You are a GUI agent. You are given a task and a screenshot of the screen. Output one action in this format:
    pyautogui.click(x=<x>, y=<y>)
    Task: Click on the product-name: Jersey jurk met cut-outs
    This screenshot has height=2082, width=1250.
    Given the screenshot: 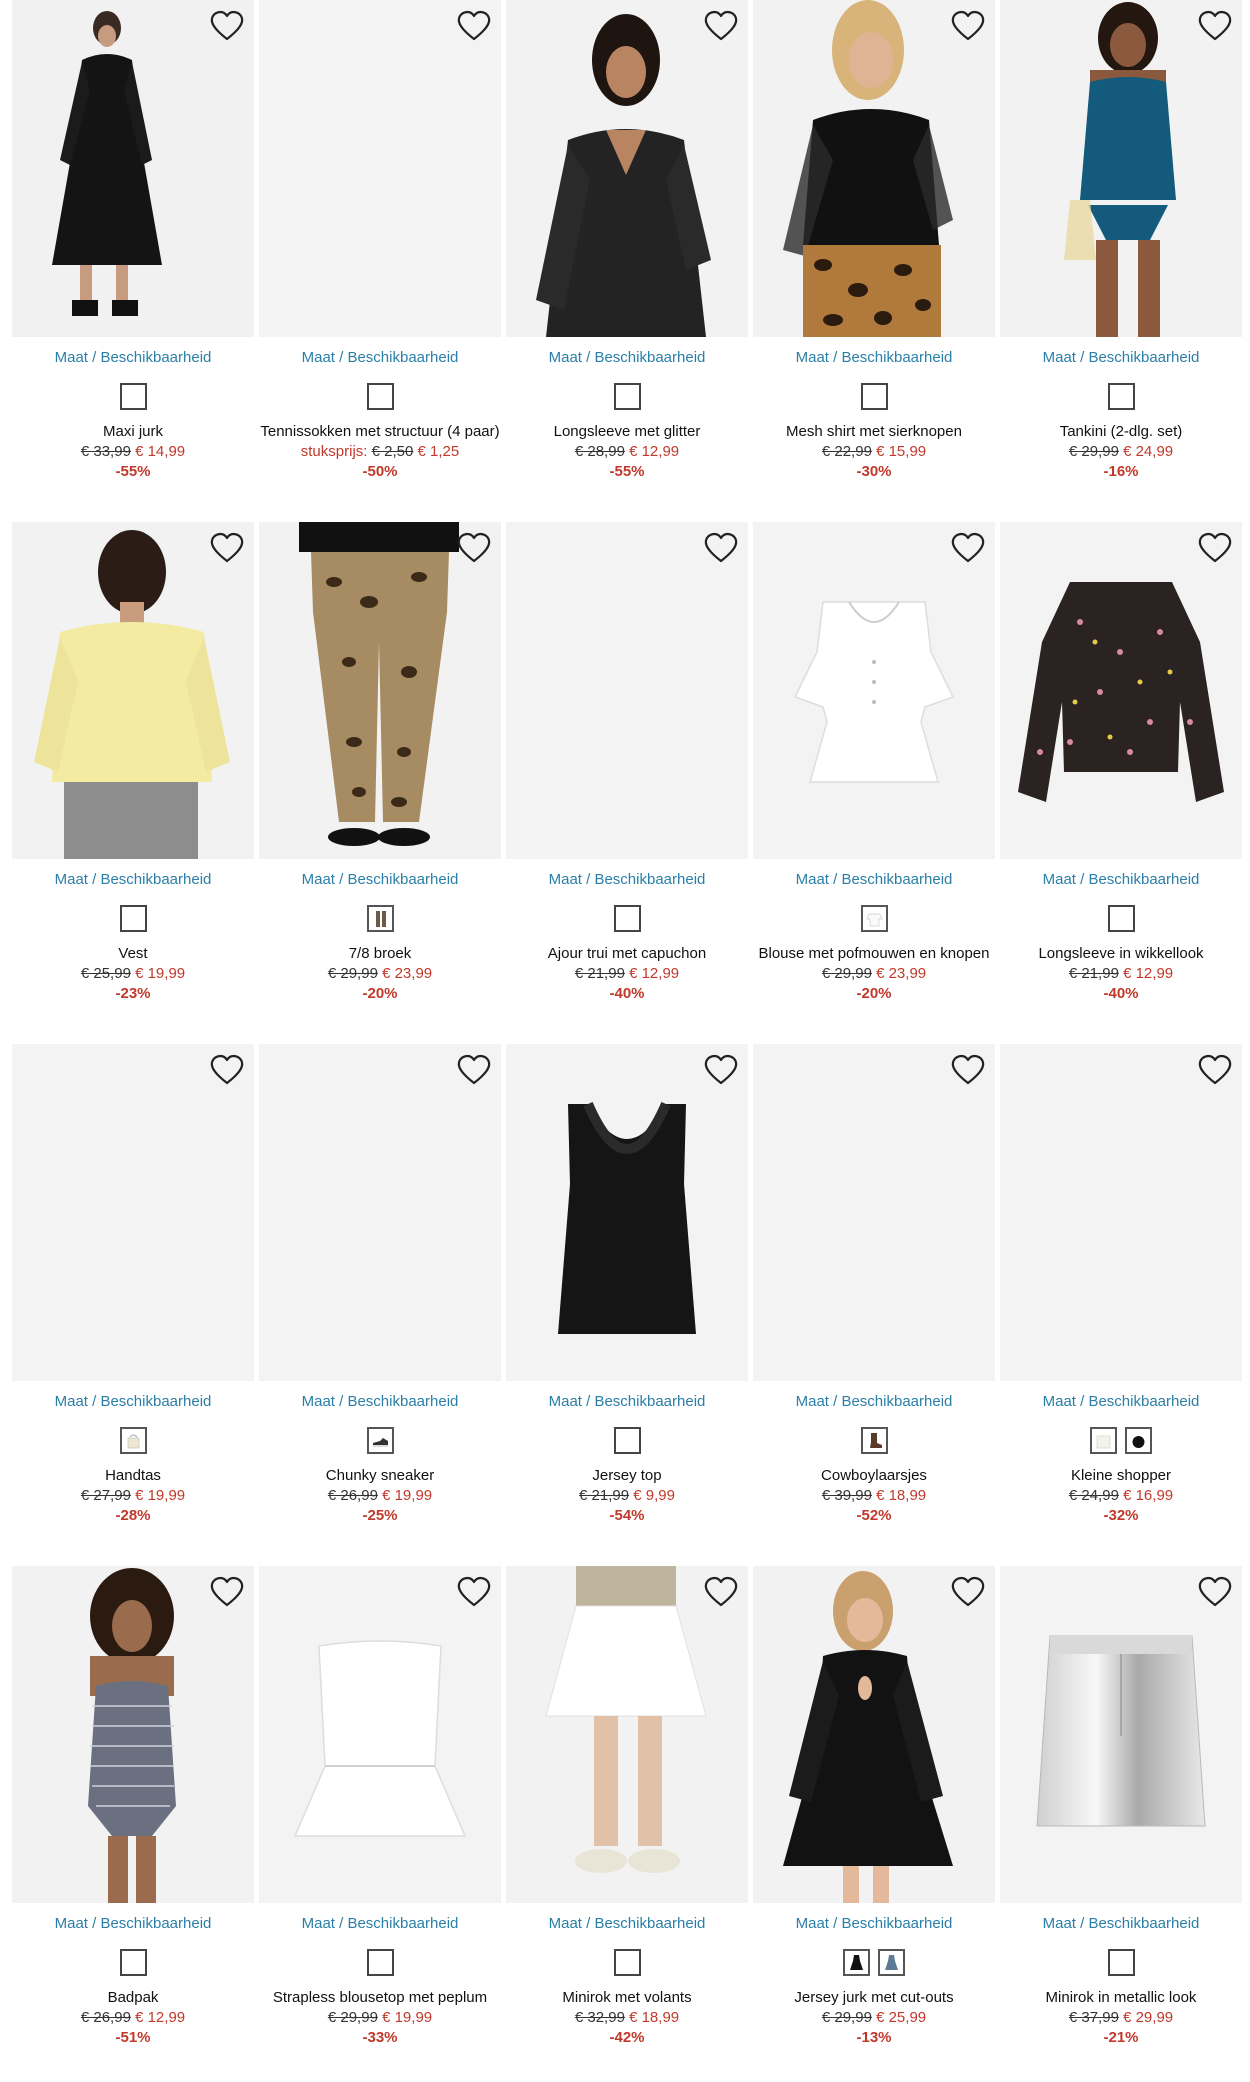 What is the action you would take?
    pyautogui.click(x=874, y=1997)
    